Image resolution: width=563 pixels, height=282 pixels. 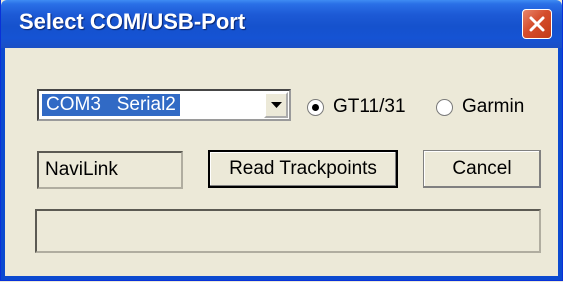 What do you see at coordinates (3, 164) in the screenshot?
I see `window-frame-left` at bounding box center [3, 164].